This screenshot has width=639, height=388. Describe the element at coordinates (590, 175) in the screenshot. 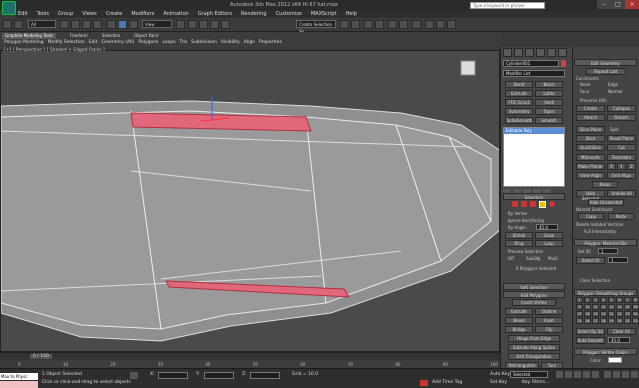

I see `view-align-button: View Align` at that location.